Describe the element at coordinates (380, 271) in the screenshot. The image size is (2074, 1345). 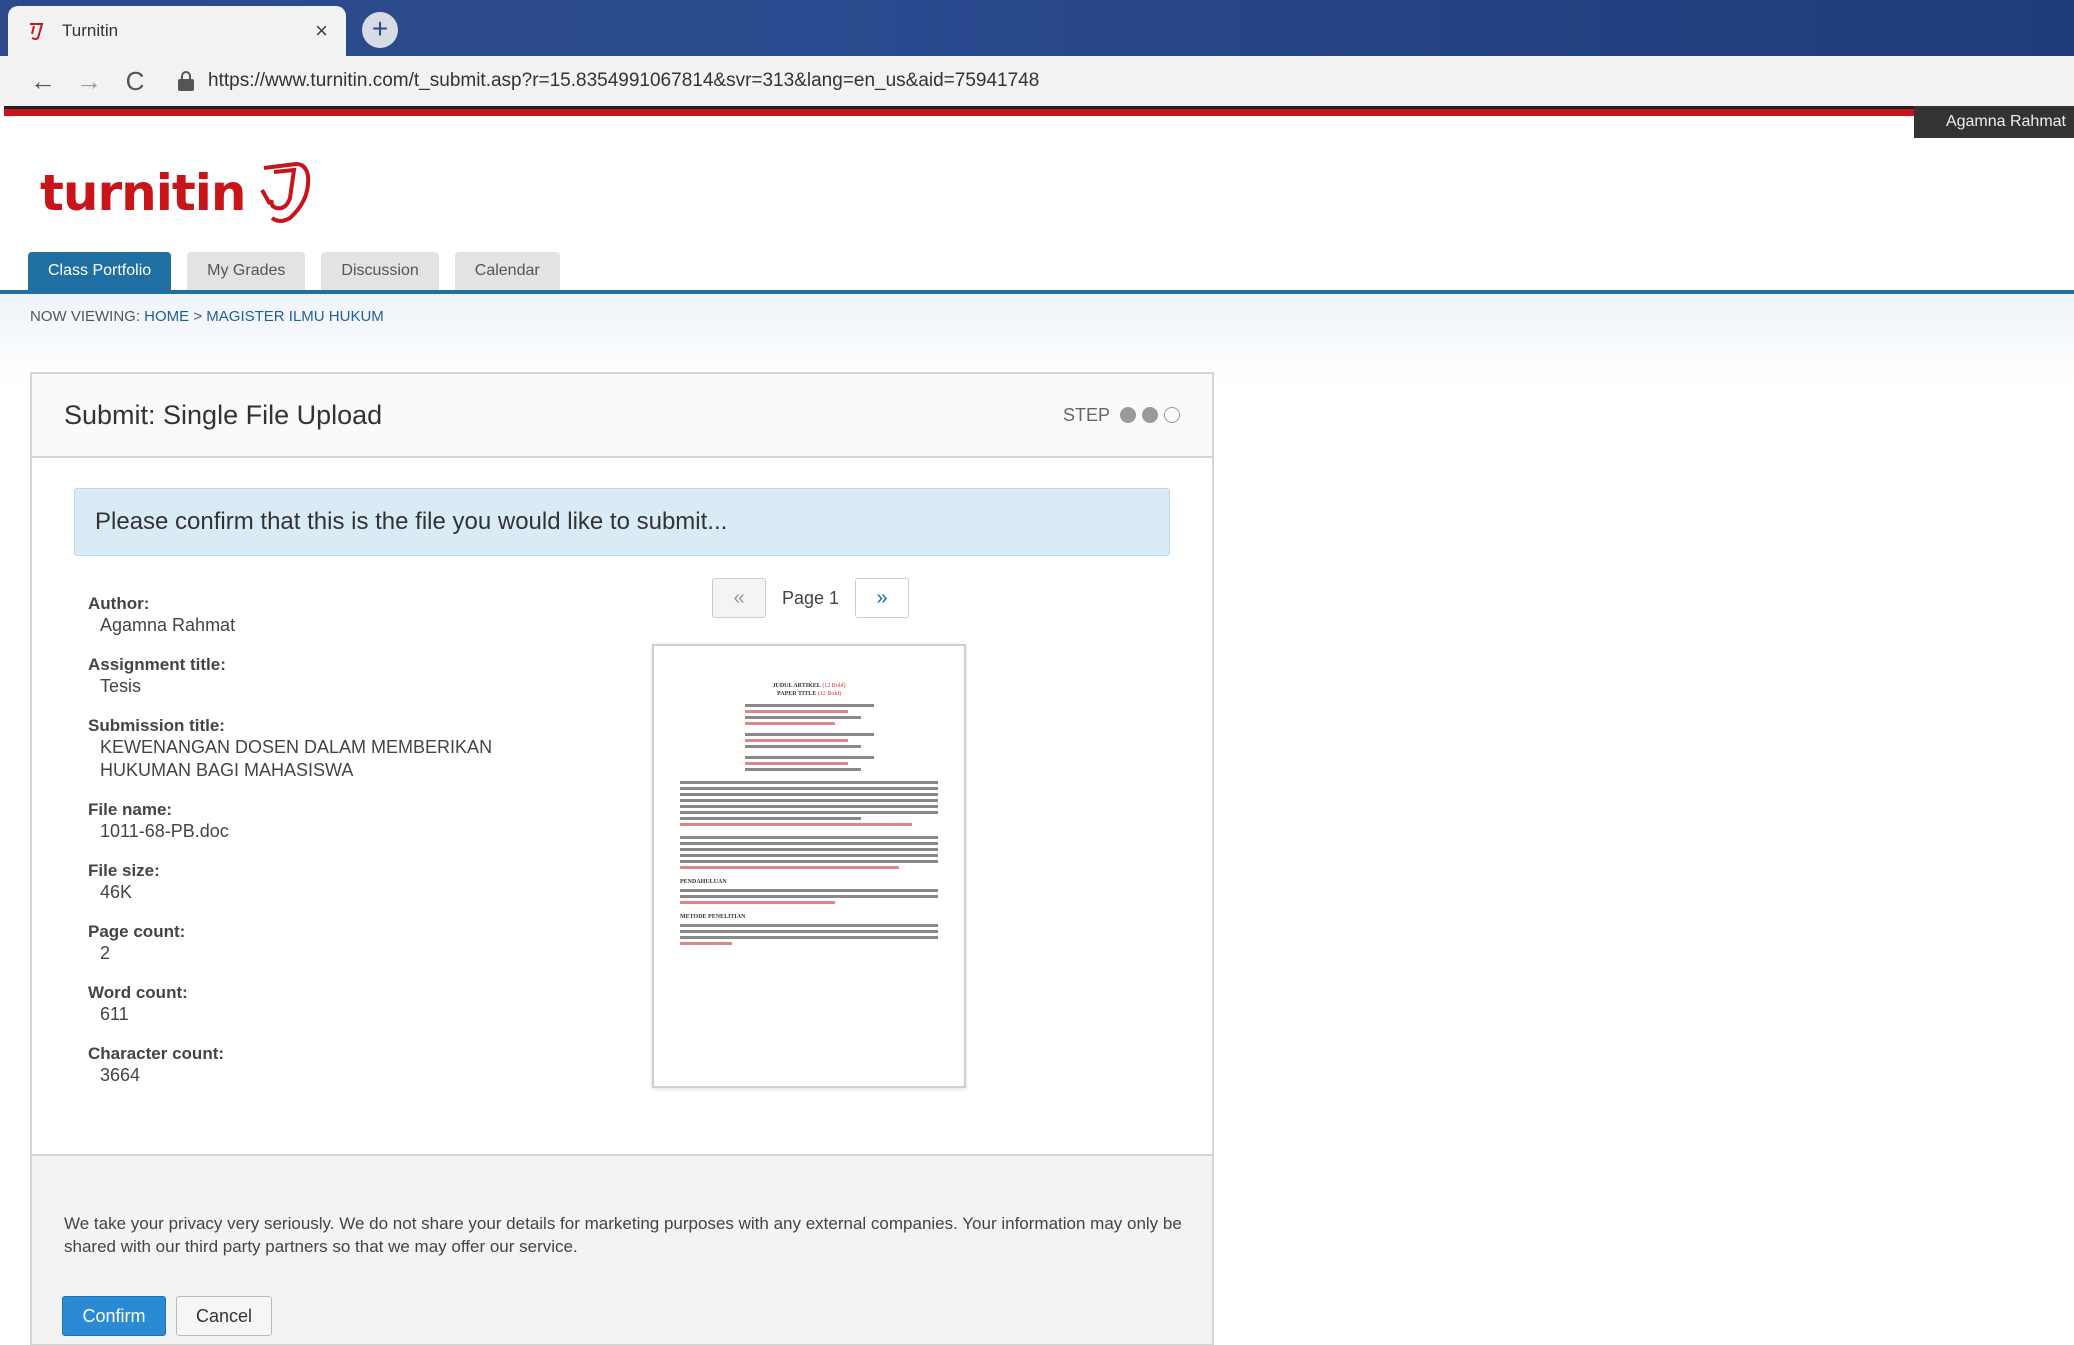
I see `tab-discussion: Discussion` at that location.